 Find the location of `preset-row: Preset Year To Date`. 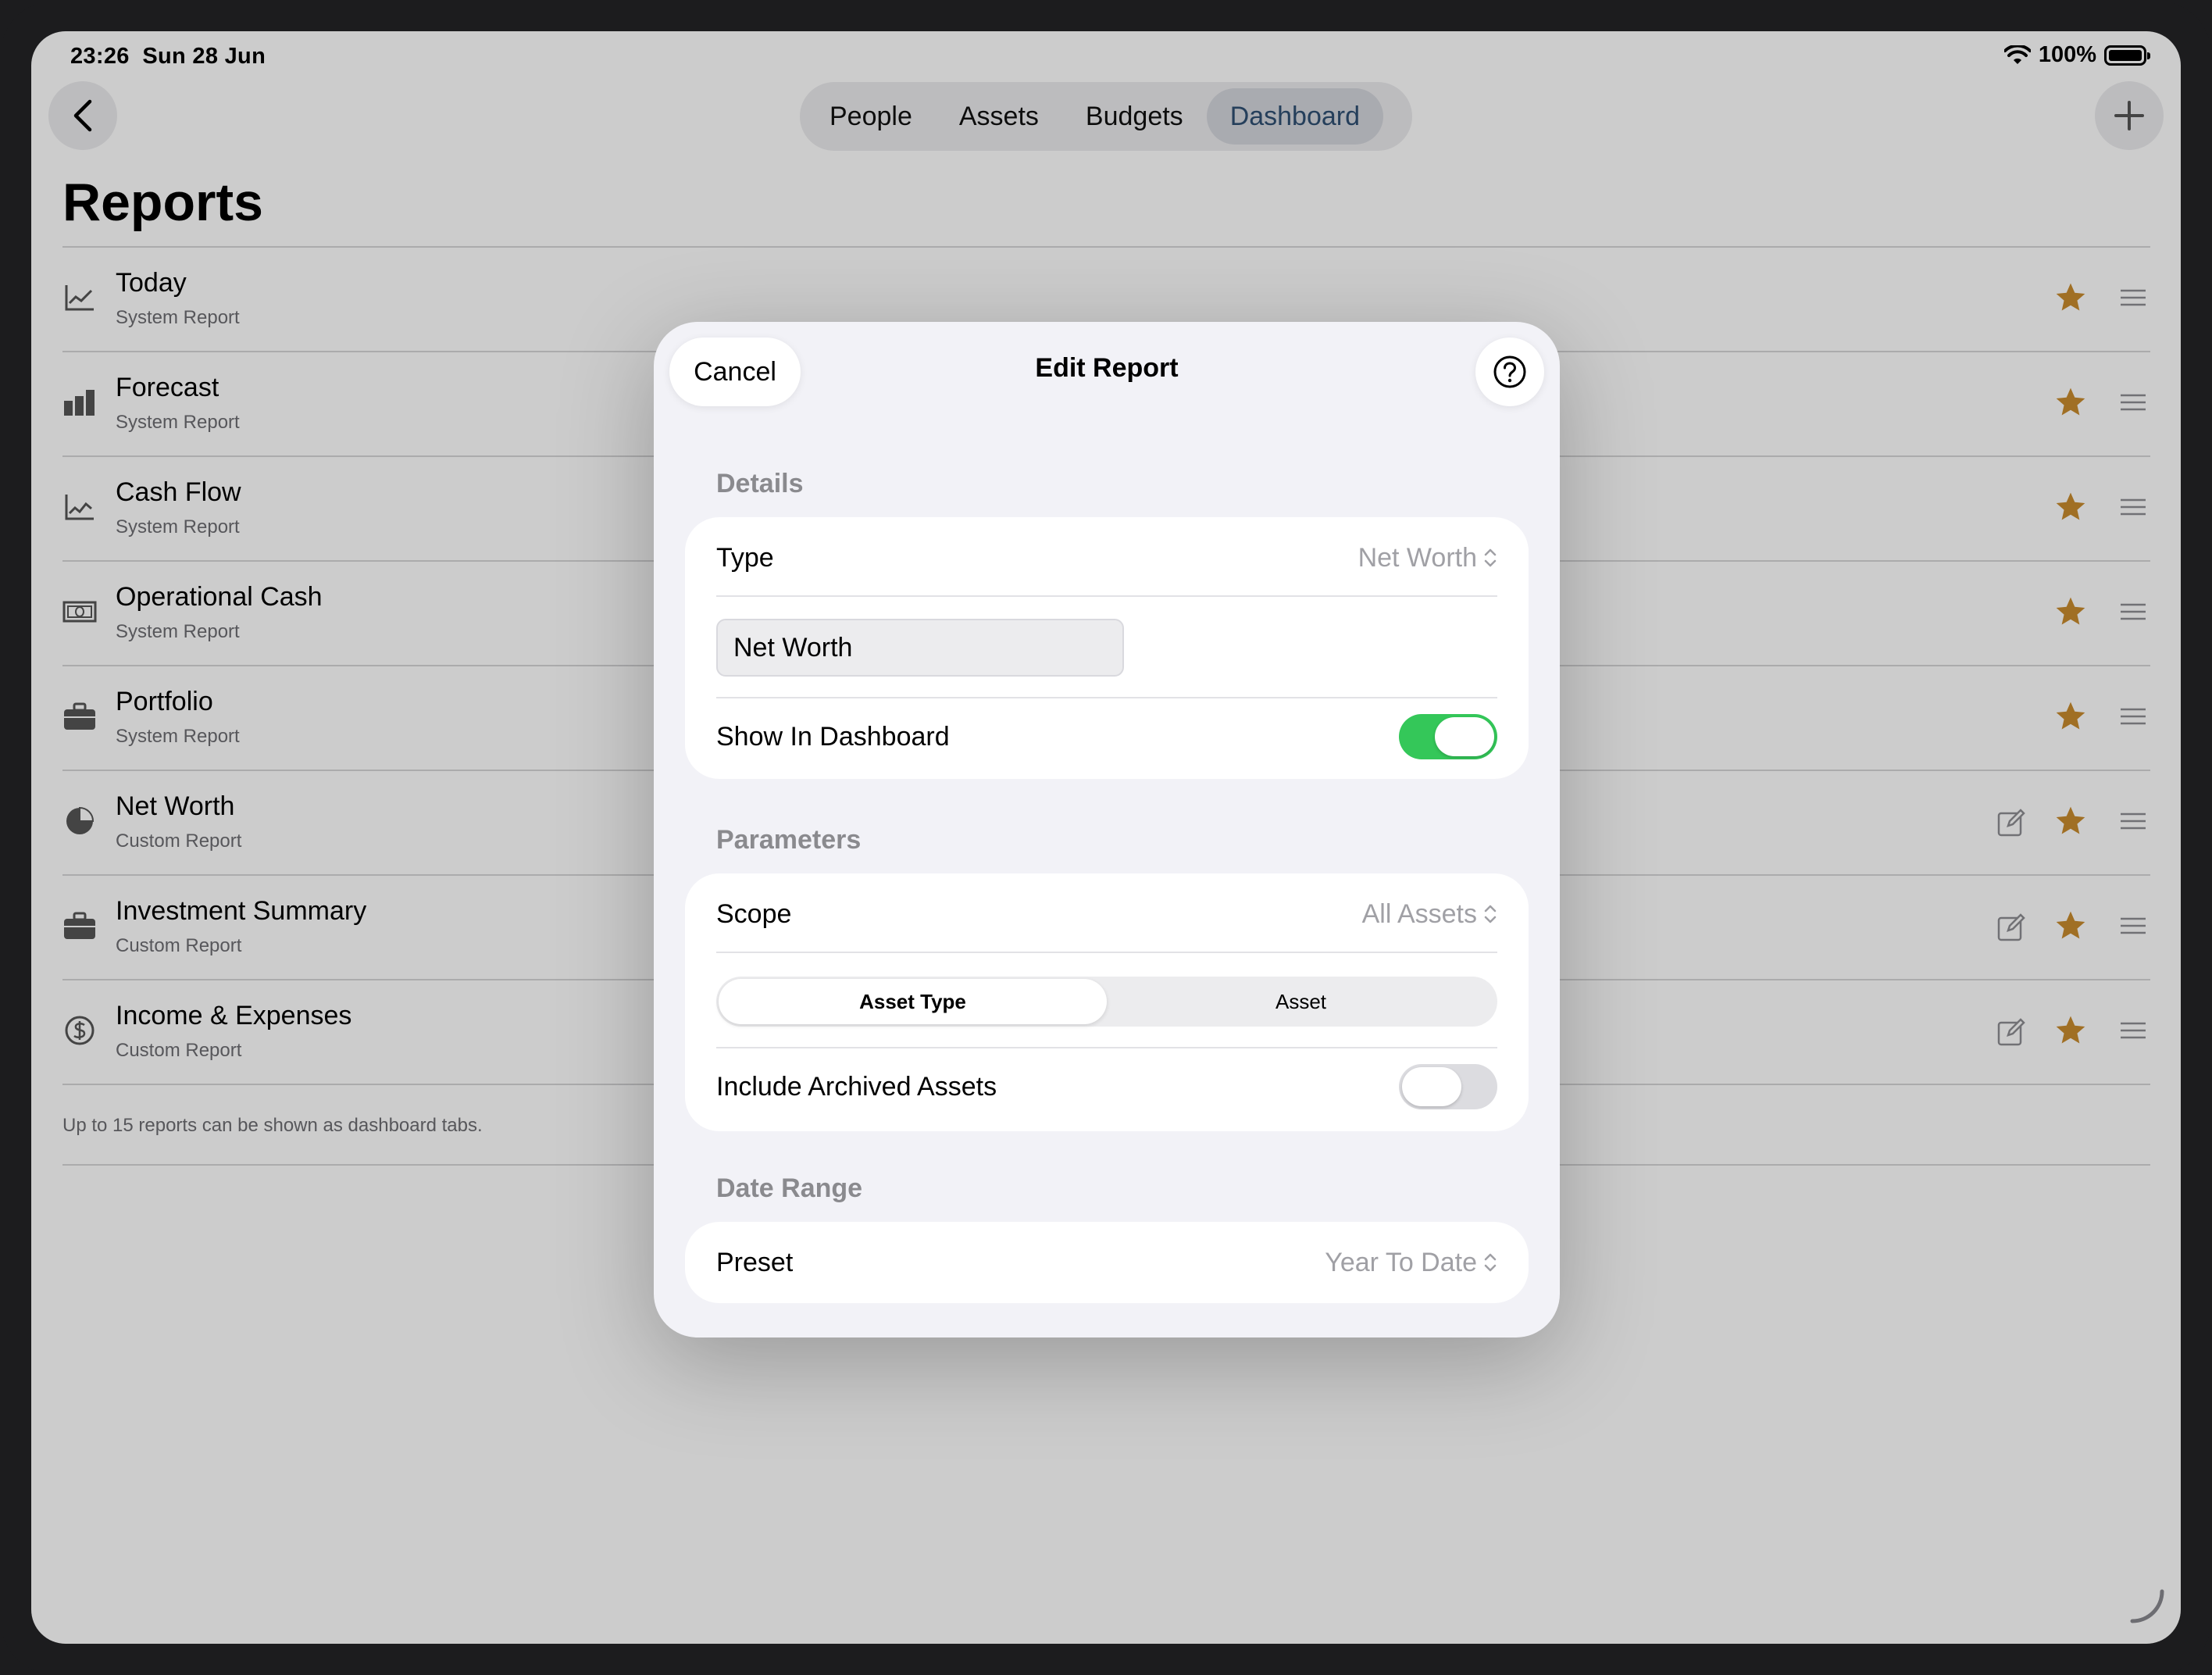

preset-row: Preset Year To Date is located at coordinates (1106, 1263).